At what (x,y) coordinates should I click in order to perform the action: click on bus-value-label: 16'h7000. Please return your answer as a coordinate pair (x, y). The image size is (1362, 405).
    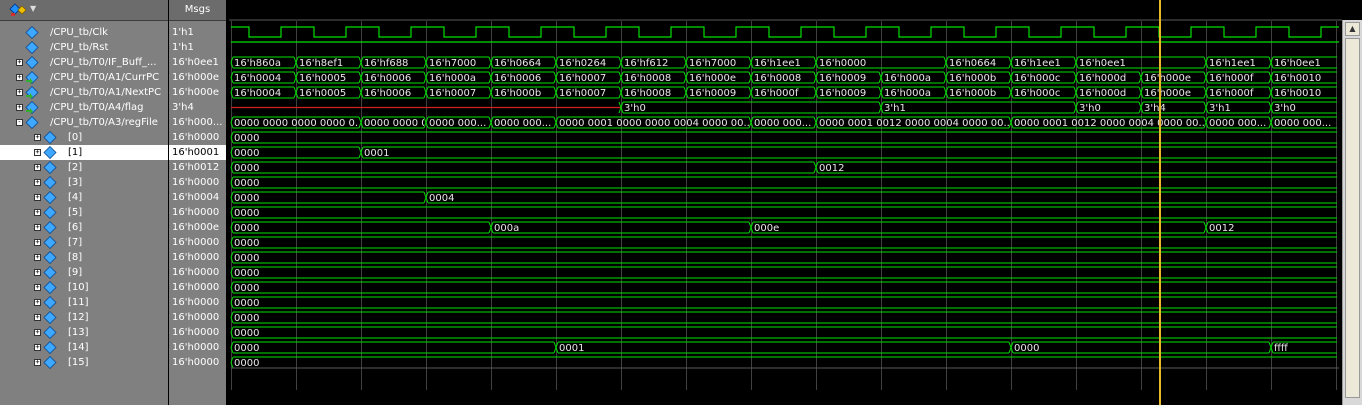
    Looking at the image, I should click on (712, 63).